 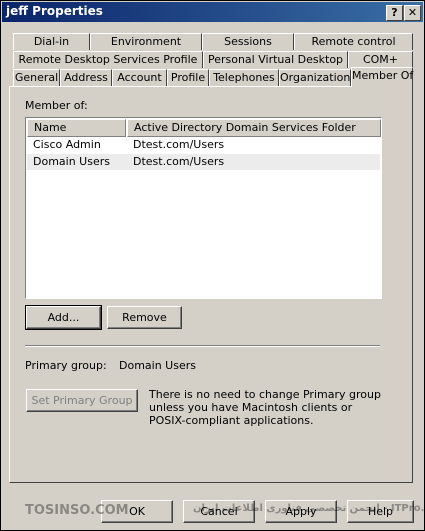 I want to click on cell-name: Cisco Admin, so click(x=67, y=144).